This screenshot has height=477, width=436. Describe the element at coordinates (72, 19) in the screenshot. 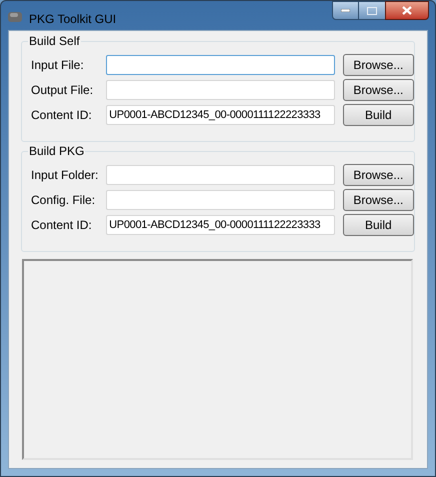

I see `window-title: PKG Toolkit GUI` at that location.